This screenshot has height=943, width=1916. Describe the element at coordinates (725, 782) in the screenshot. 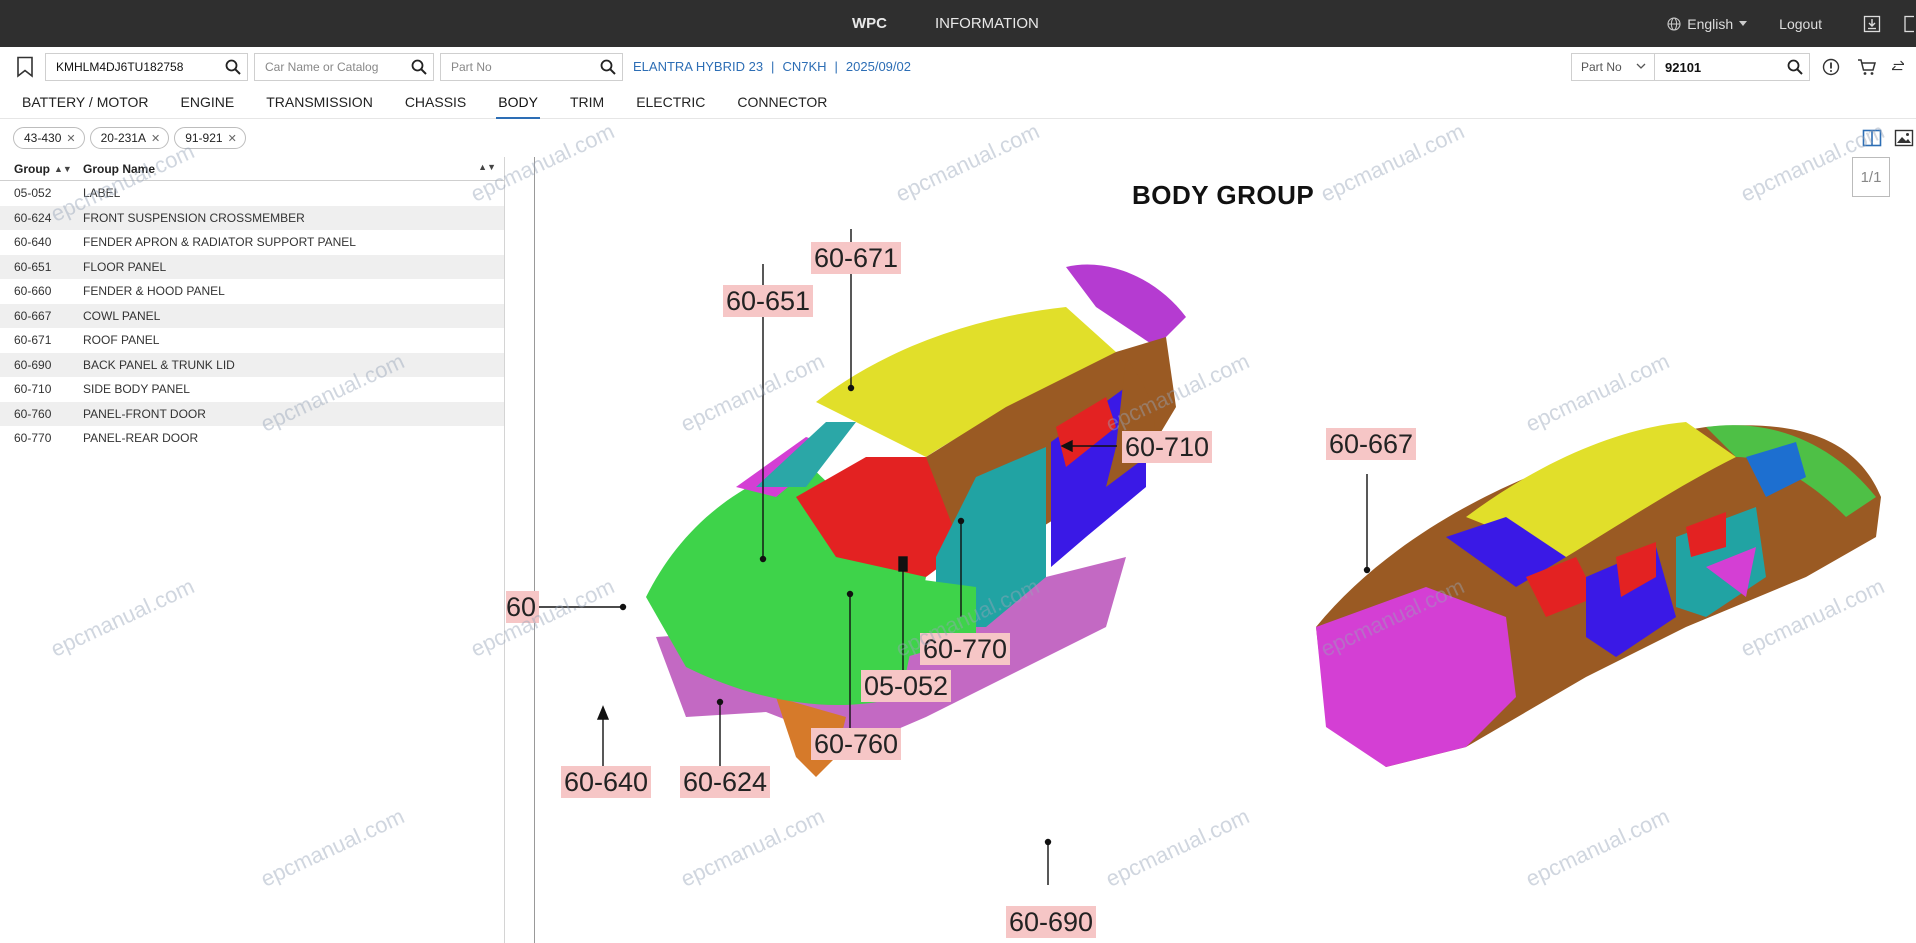

I see `callout-60-624: 60-624` at that location.